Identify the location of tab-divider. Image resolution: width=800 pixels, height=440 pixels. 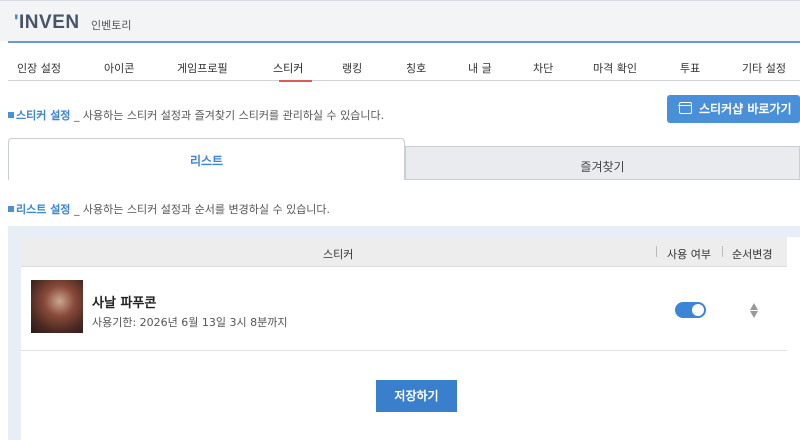
(602, 179).